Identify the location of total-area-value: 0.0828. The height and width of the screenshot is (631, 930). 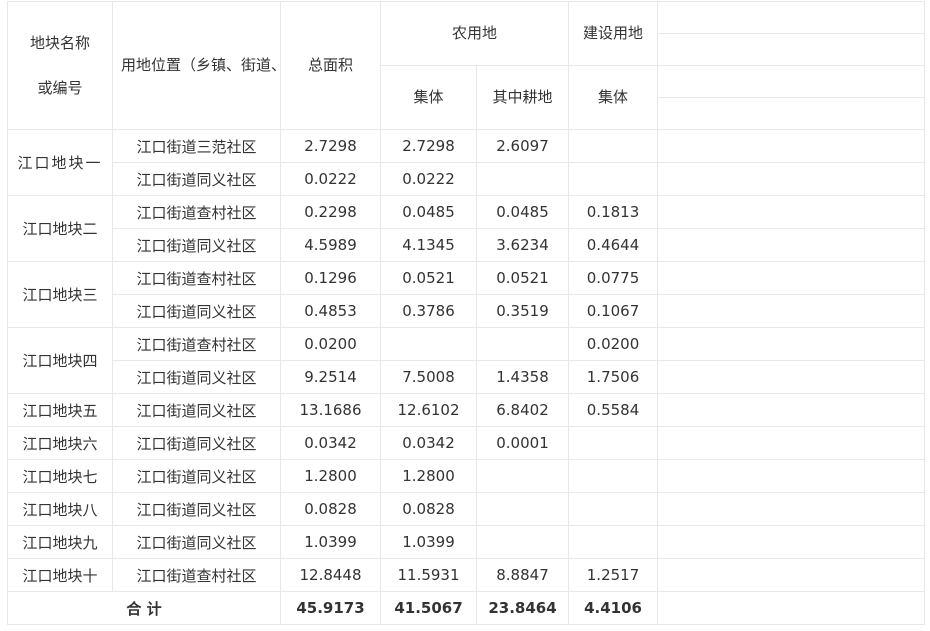
(330, 509).